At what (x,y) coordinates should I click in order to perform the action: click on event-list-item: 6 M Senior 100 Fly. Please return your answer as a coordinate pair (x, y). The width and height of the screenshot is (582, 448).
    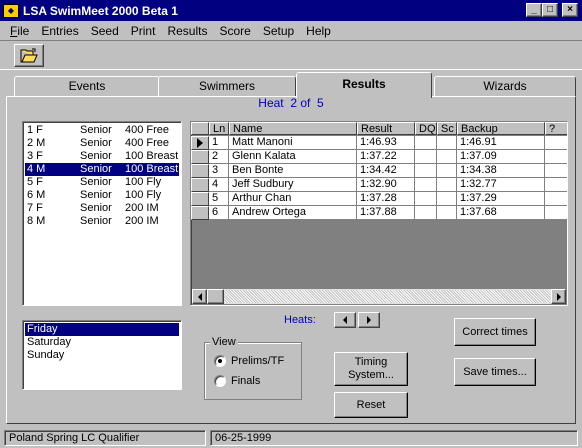
    Looking at the image, I should click on (102, 195).